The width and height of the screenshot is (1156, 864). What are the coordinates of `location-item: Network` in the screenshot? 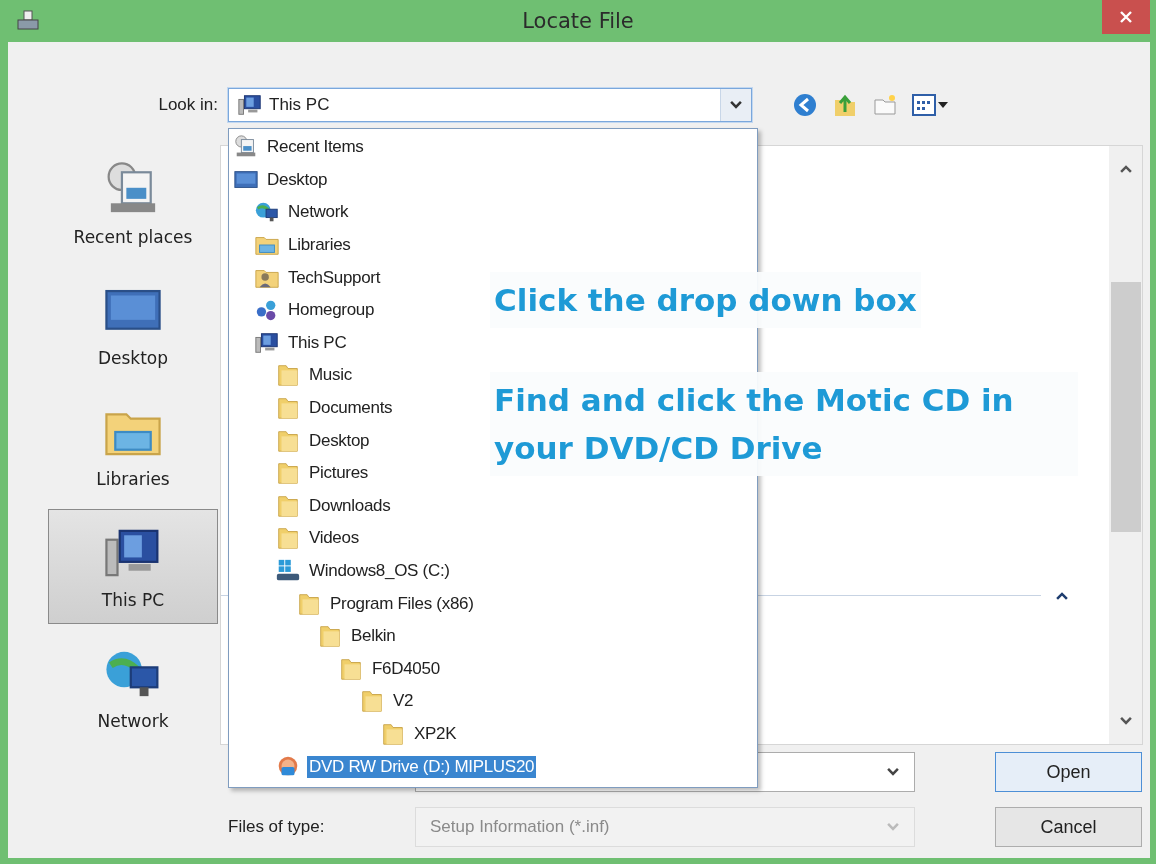 It's located at (318, 212).